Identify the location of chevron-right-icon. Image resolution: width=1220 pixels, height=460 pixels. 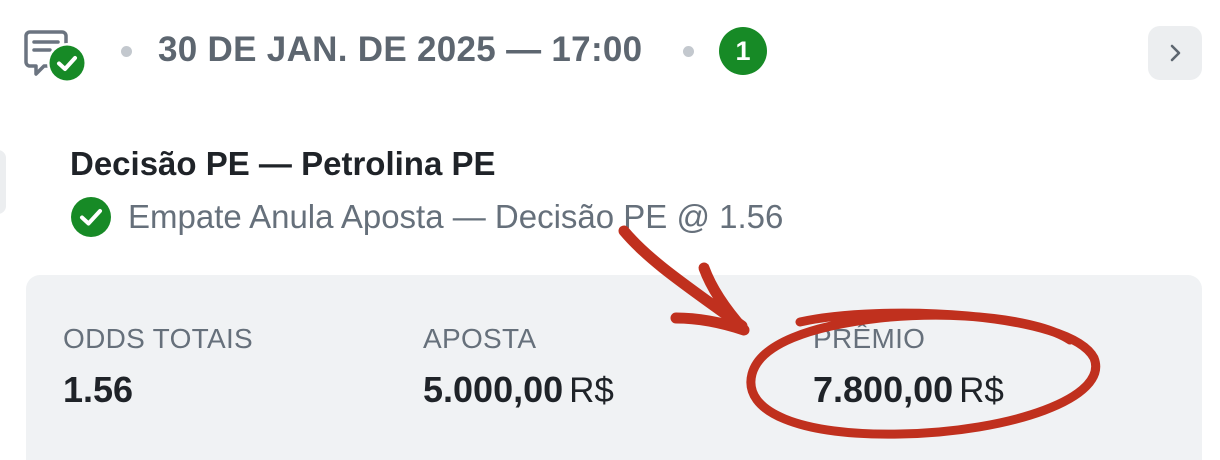
(1175, 53).